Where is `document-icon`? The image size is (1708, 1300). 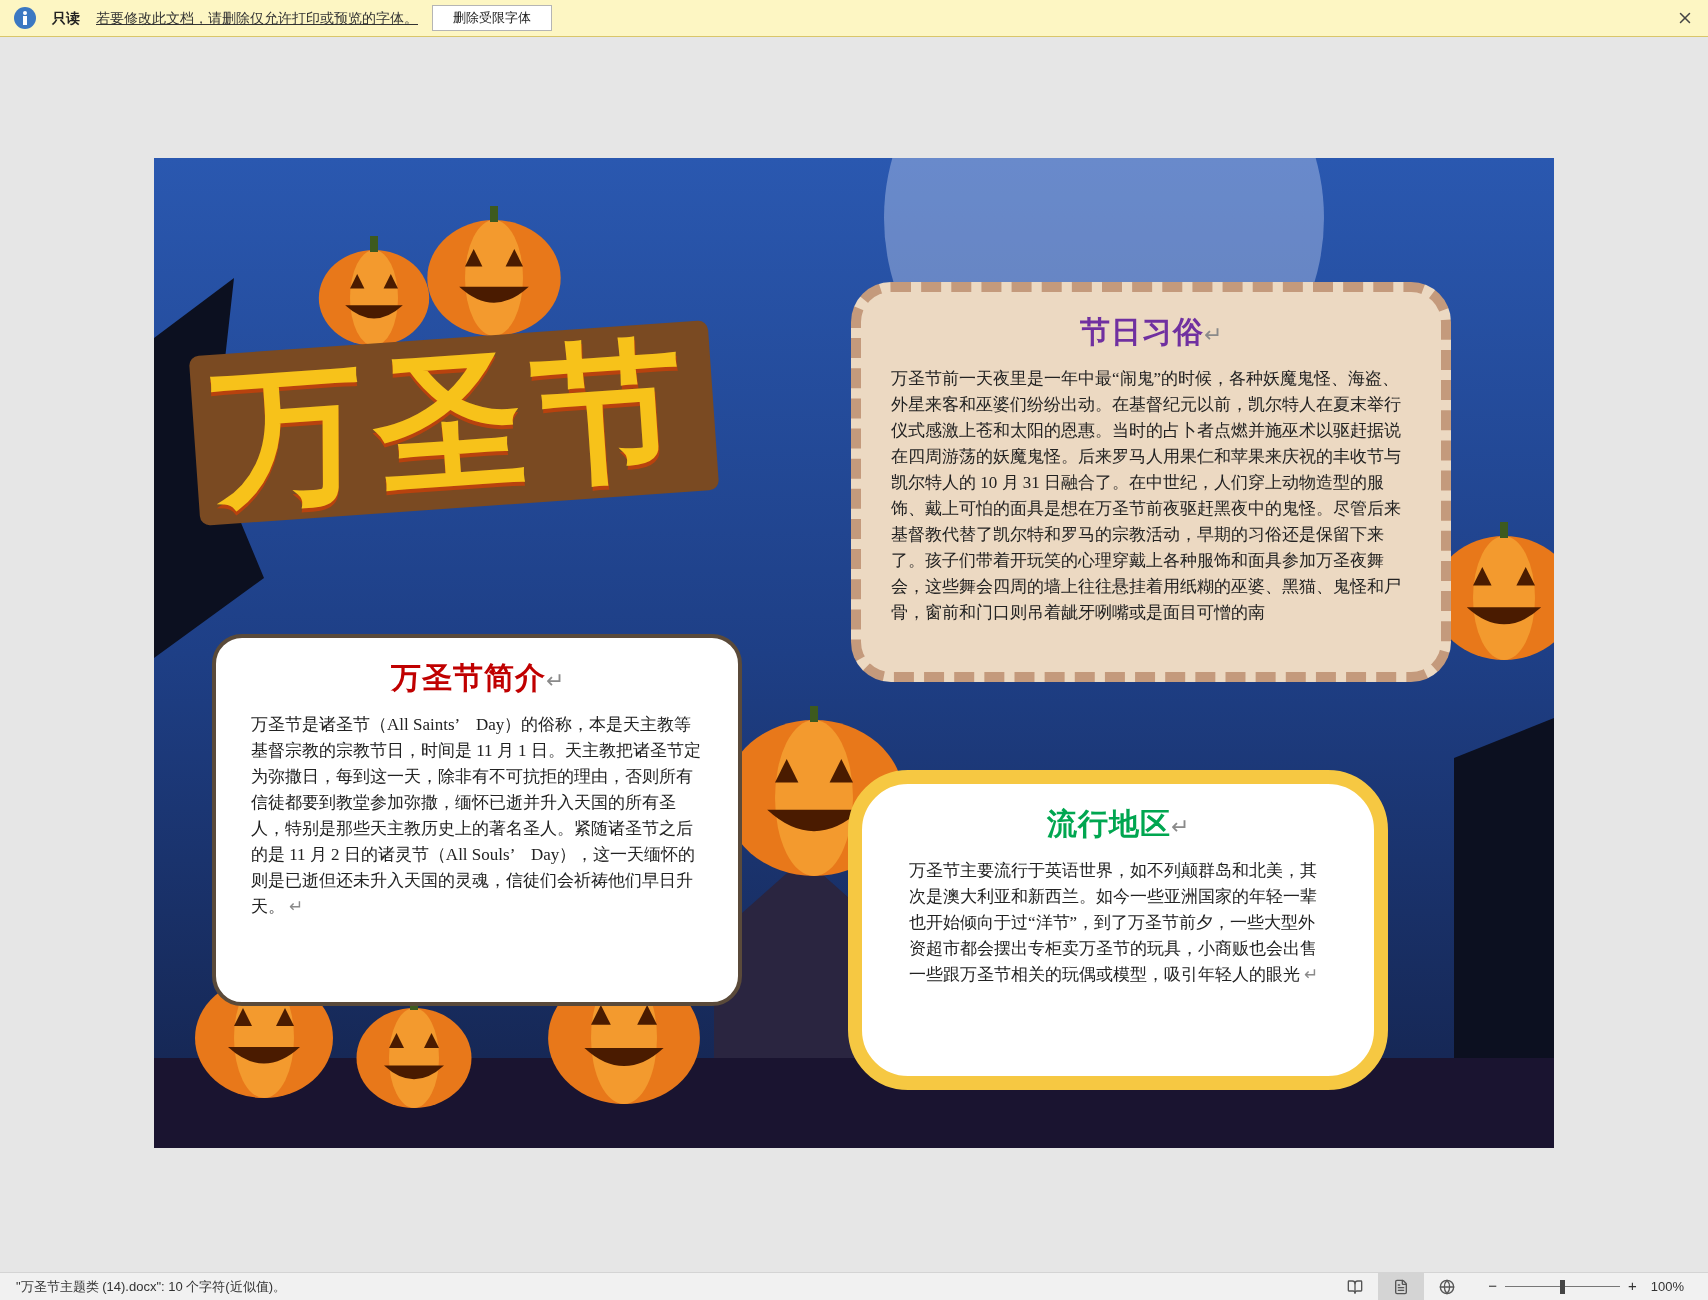 document-icon is located at coordinates (1401, 1286).